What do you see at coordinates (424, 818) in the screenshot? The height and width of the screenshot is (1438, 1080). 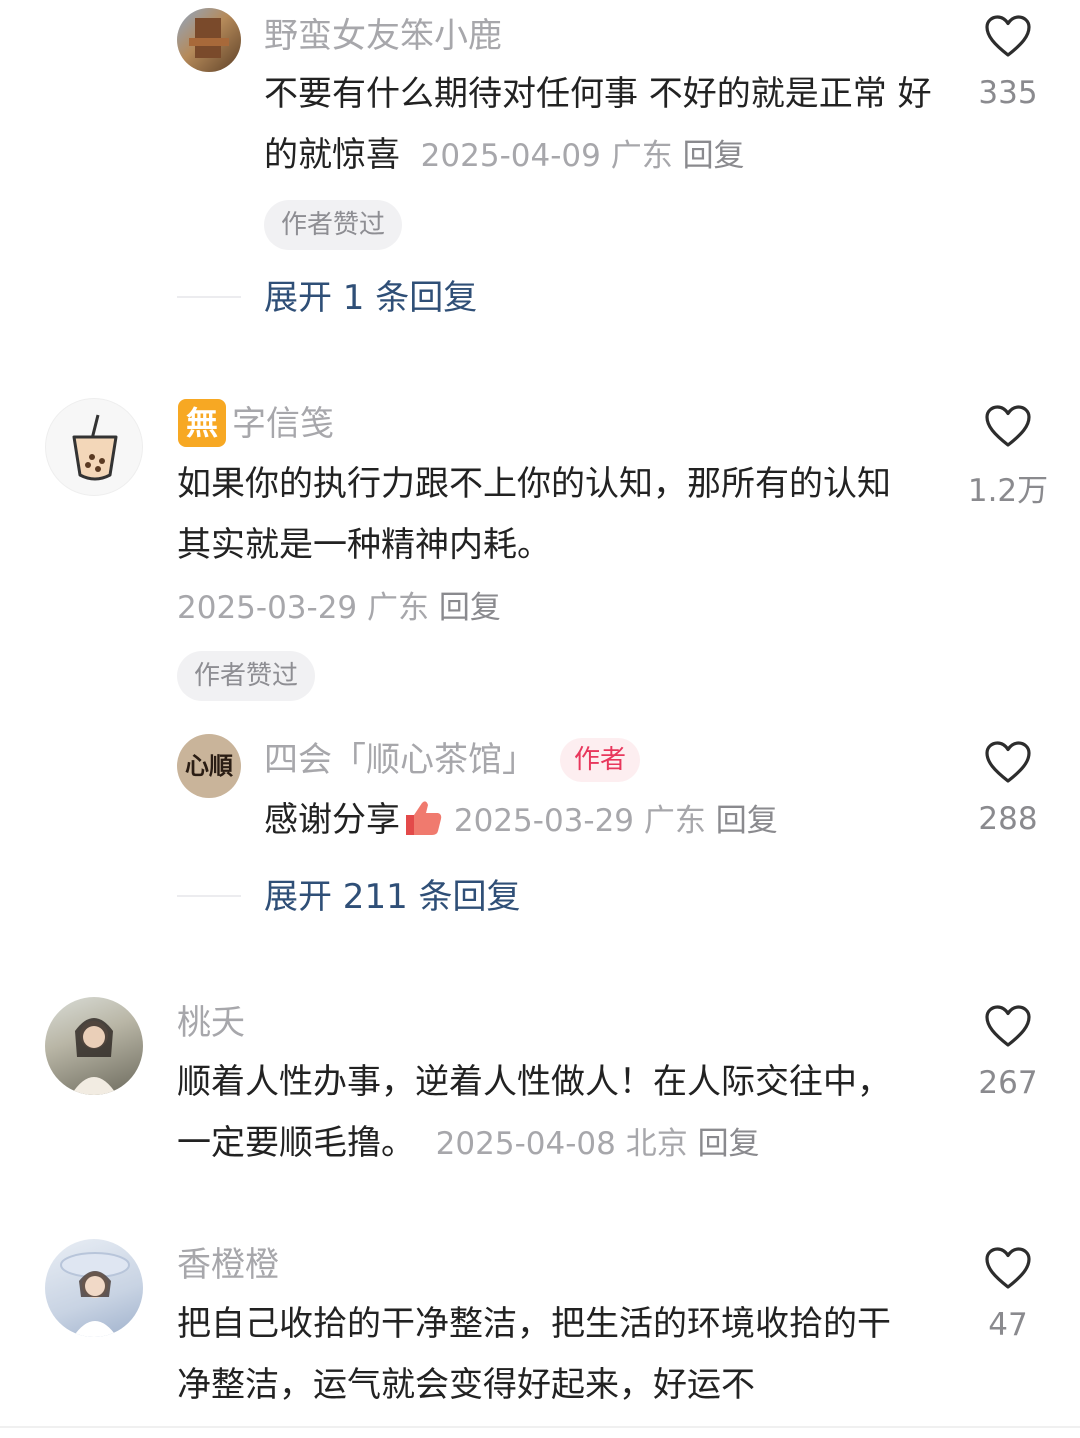 I see `thumbs-up-emoji-icon` at bounding box center [424, 818].